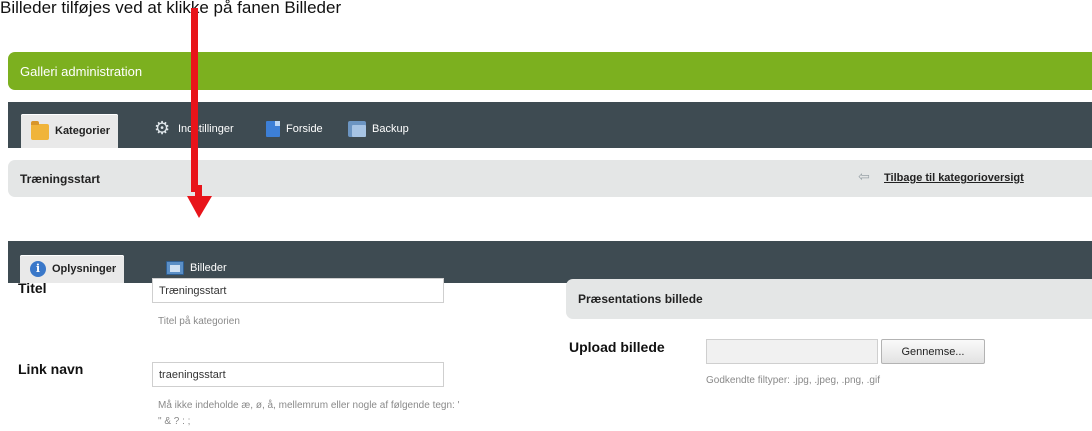  I want to click on gear-icon, so click(163, 128).